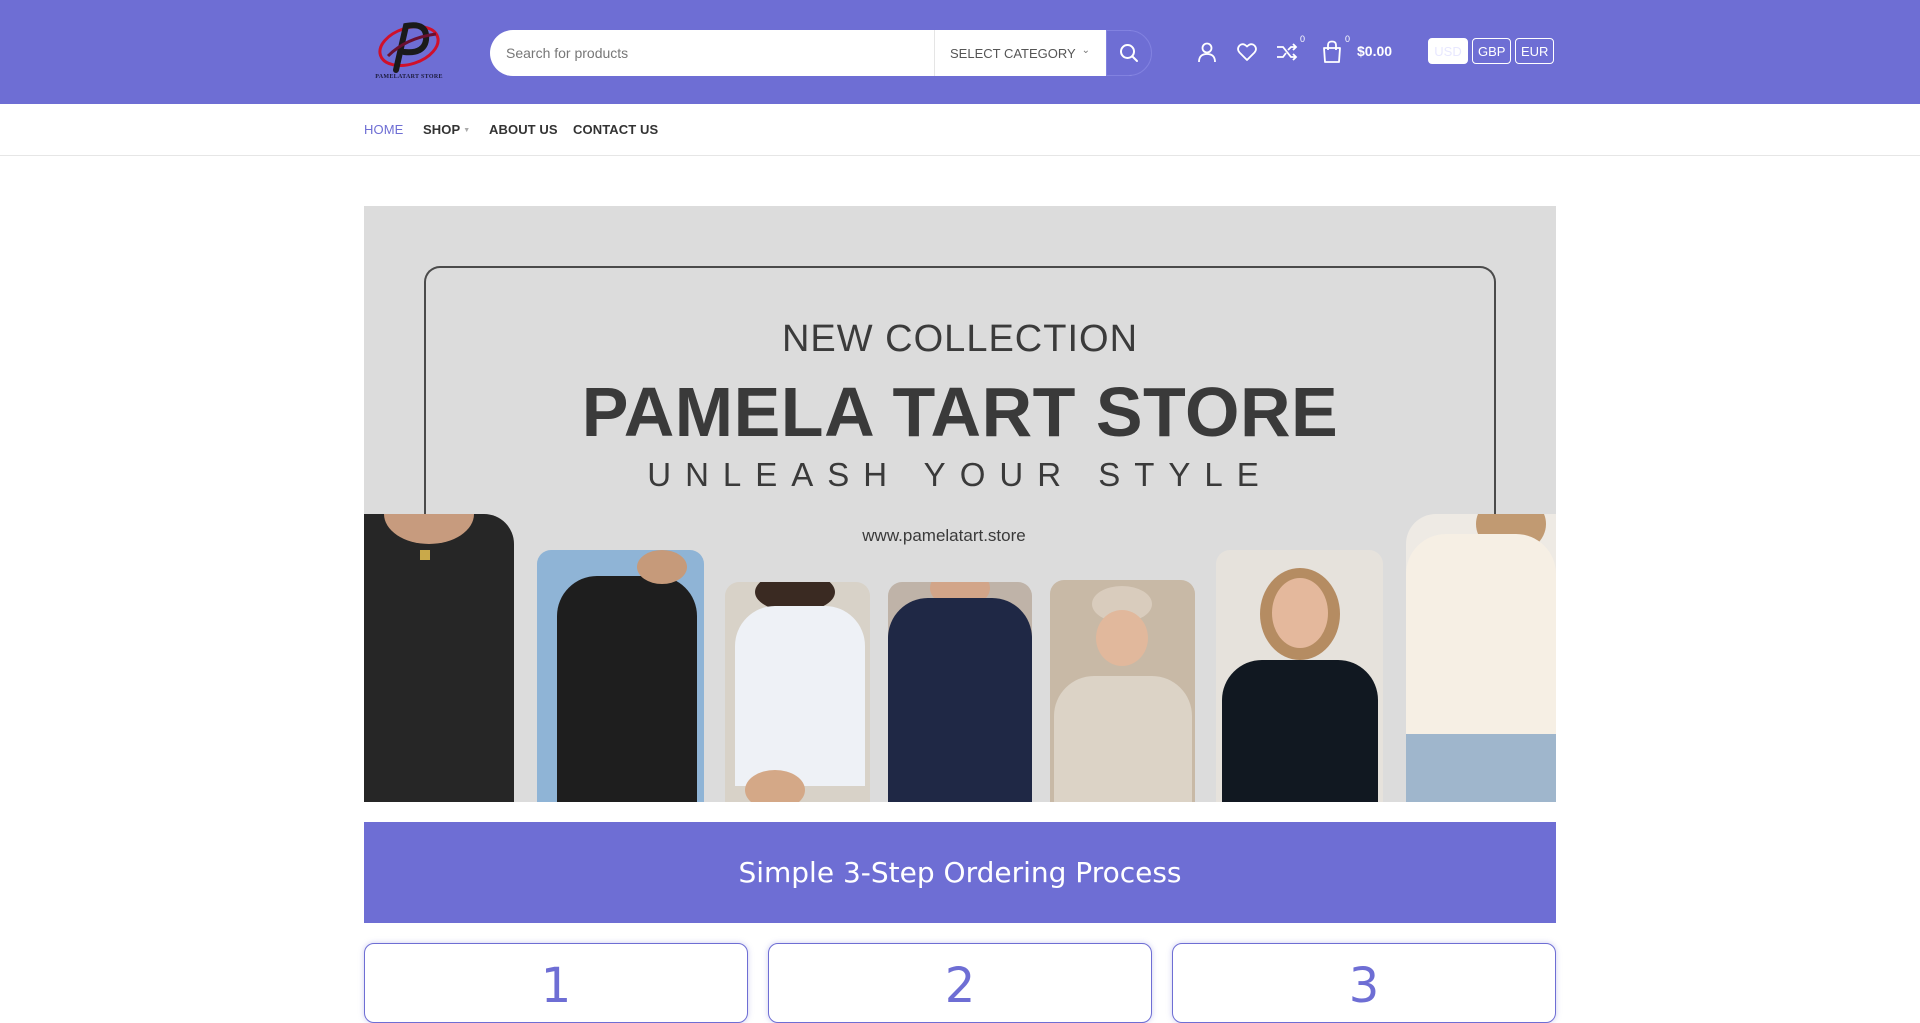 Image resolution: width=1920 pixels, height=1023 pixels. I want to click on wishlist-button, so click(1247, 52).